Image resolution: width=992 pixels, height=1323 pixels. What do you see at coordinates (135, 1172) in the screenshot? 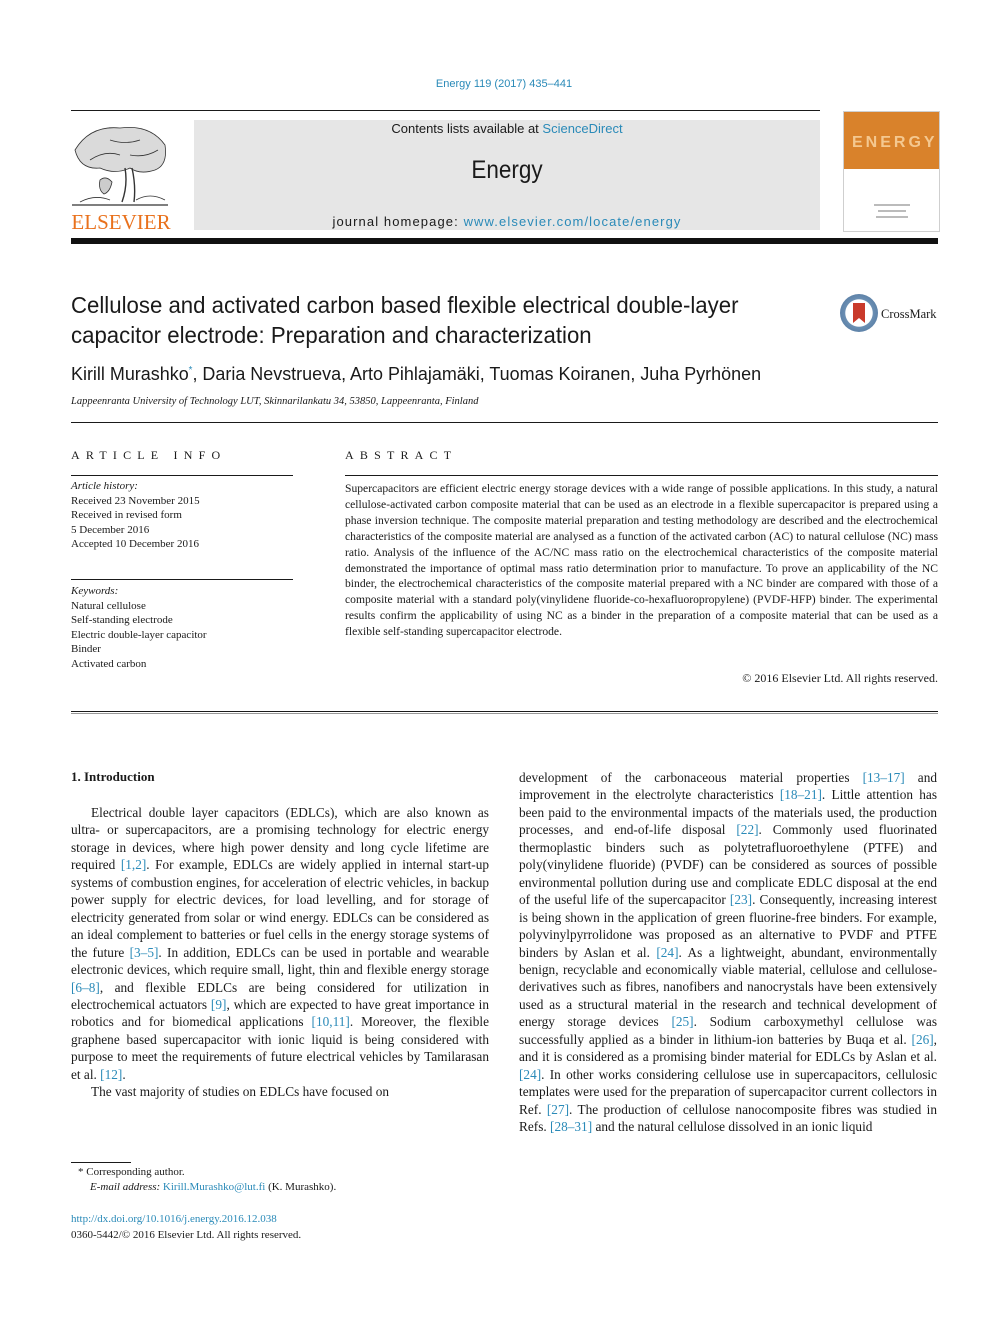
I see `footnote-label: Corresponding author.` at bounding box center [135, 1172].